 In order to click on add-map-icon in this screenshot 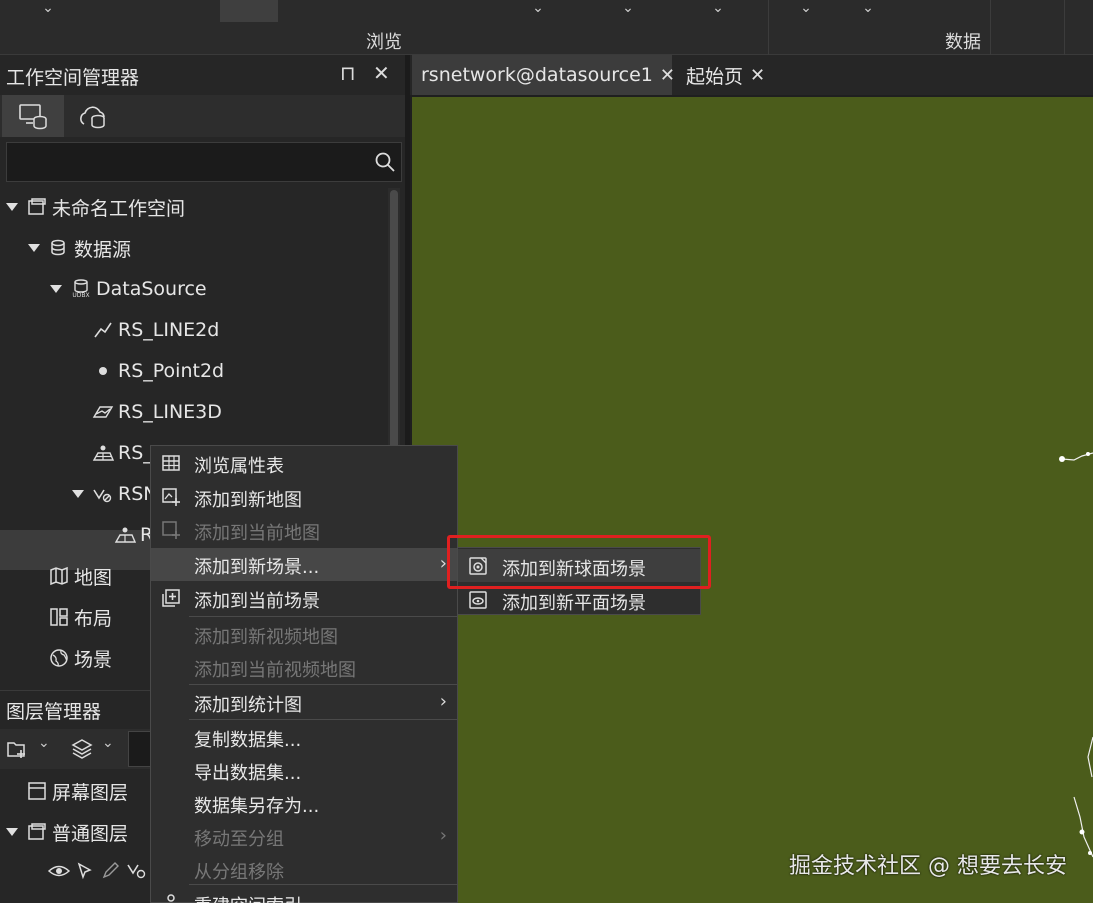, I will do `click(171, 497)`.